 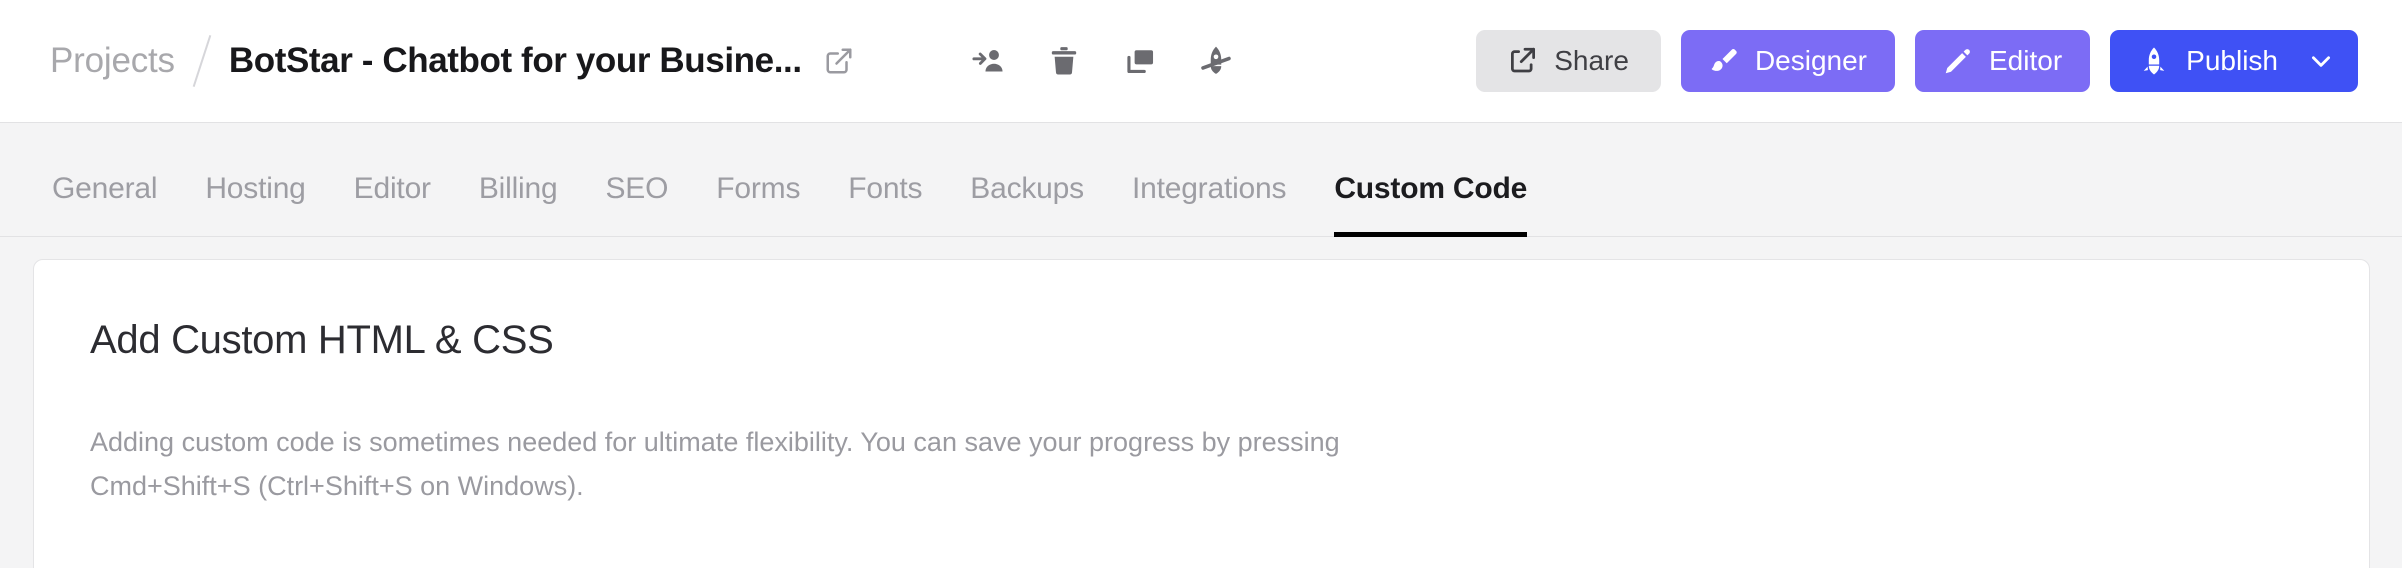 I want to click on share-button-label: Share, so click(x=1591, y=60).